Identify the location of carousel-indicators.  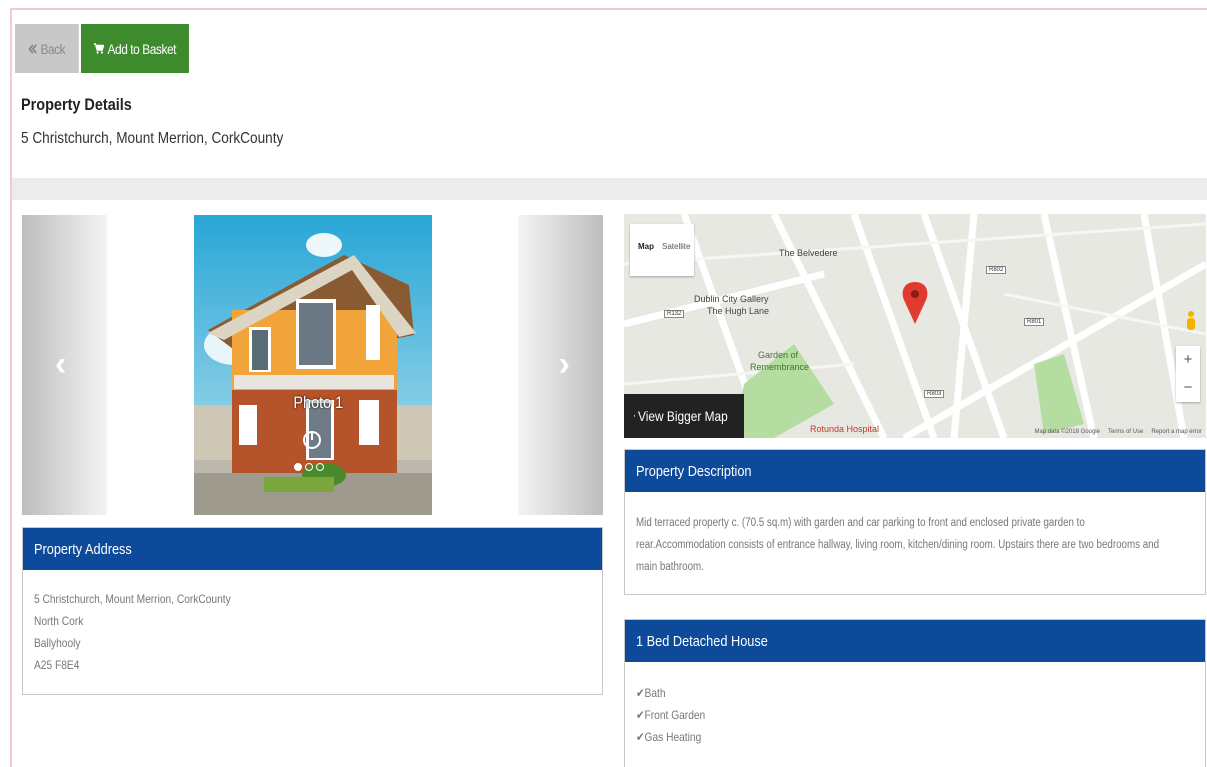
(309, 467).